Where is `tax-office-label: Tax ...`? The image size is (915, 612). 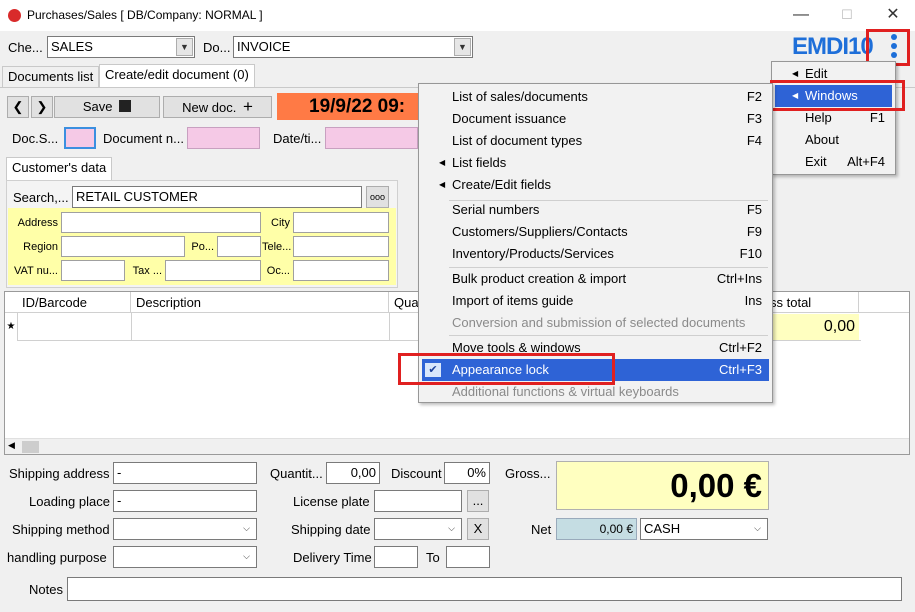 tax-office-label: Tax ... is located at coordinates (147, 271).